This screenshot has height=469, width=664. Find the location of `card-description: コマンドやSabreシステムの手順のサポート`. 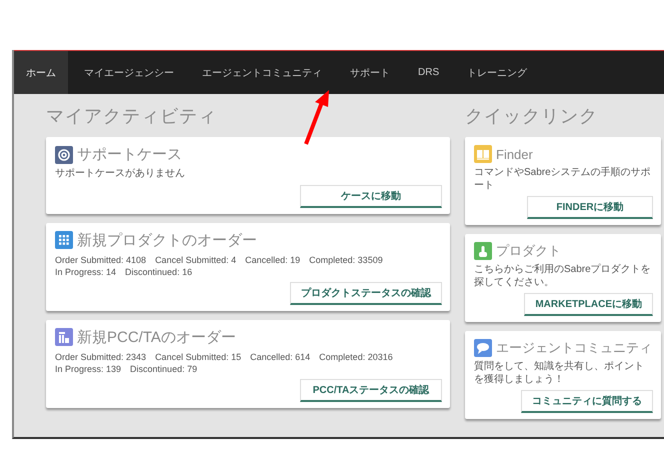

card-description: コマンドやSabreシステムの手順のサポート is located at coordinates (563, 179).